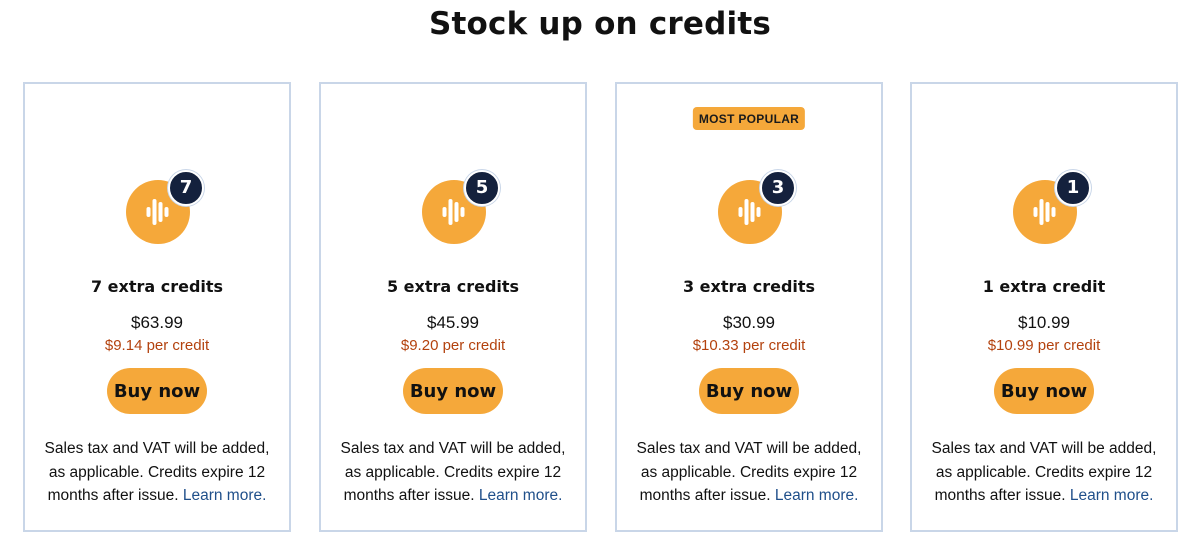  Describe the element at coordinates (599, 24) in the screenshot. I see `page-title: Stock up on credits` at that location.